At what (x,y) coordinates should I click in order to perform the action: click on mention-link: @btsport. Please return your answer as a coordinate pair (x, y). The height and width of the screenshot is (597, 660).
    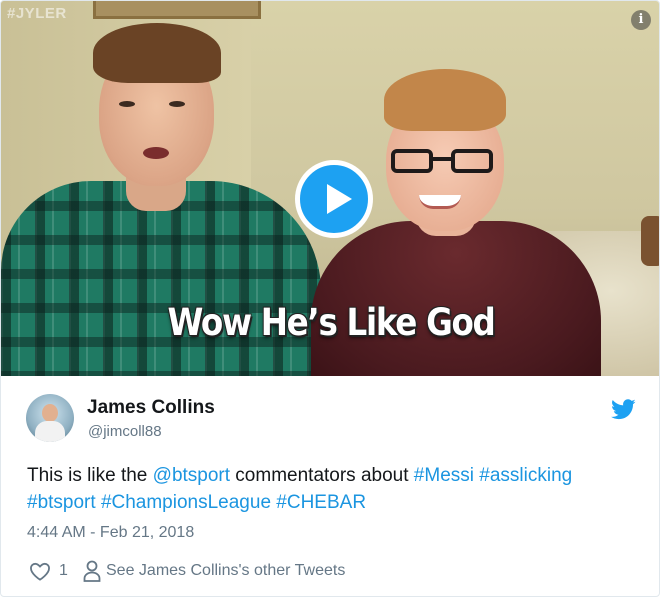
    Looking at the image, I should click on (191, 475).